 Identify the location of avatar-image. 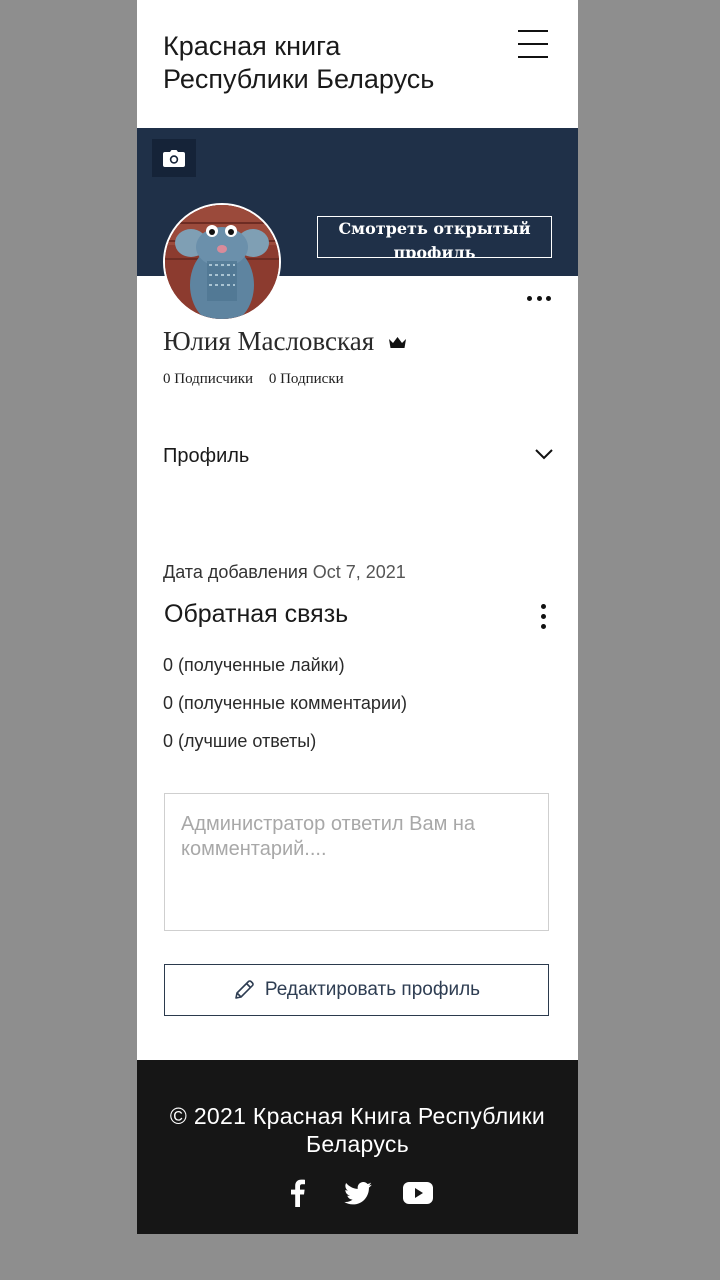
(222, 262).